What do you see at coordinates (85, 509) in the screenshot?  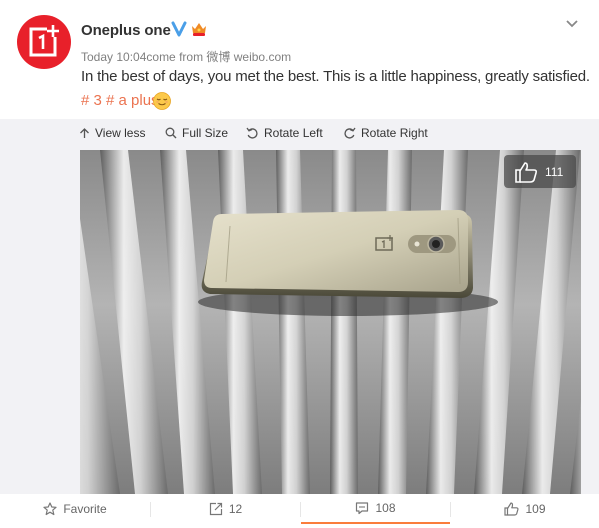 I see `favorite-label: Favorite` at bounding box center [85, 509].